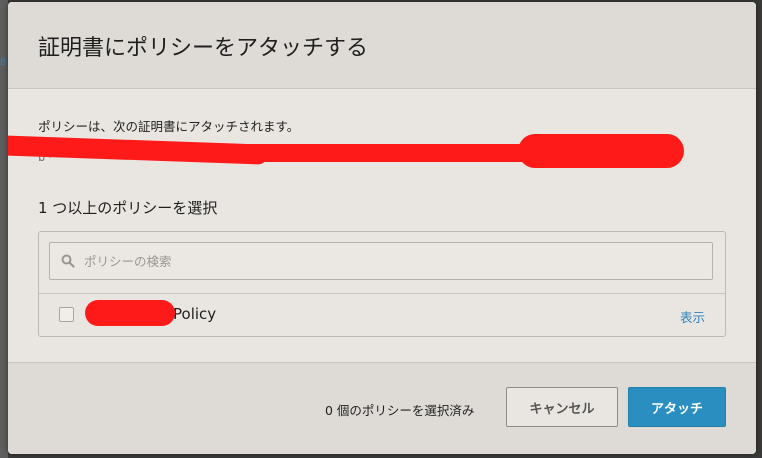  Describe the element at coordinates (203, 48) in the screenshot. I see `dialog-title: 証明書にポリシーをアタッチする` at that location.